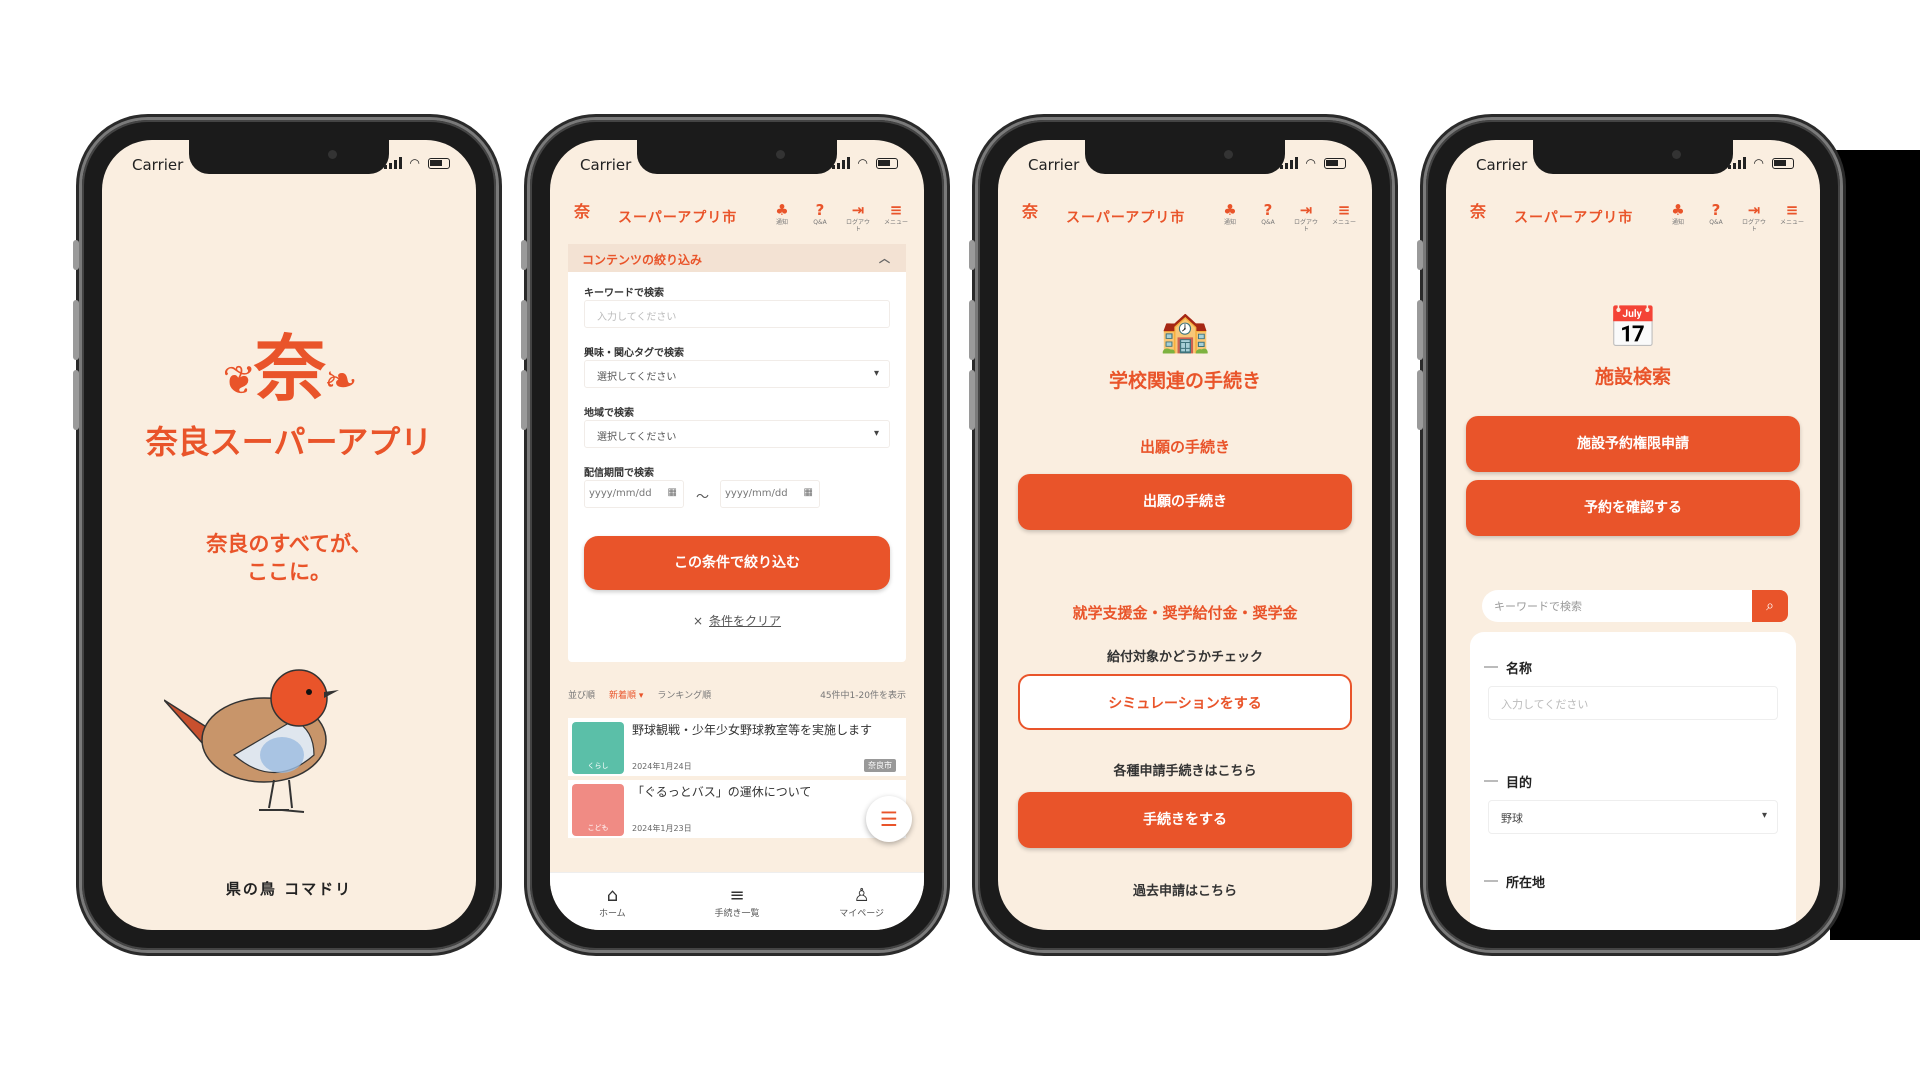 The width and height of the screenshot is (1920, 1080). I want to click on tab-home: ⌂ ホーム, so click(612, 902).